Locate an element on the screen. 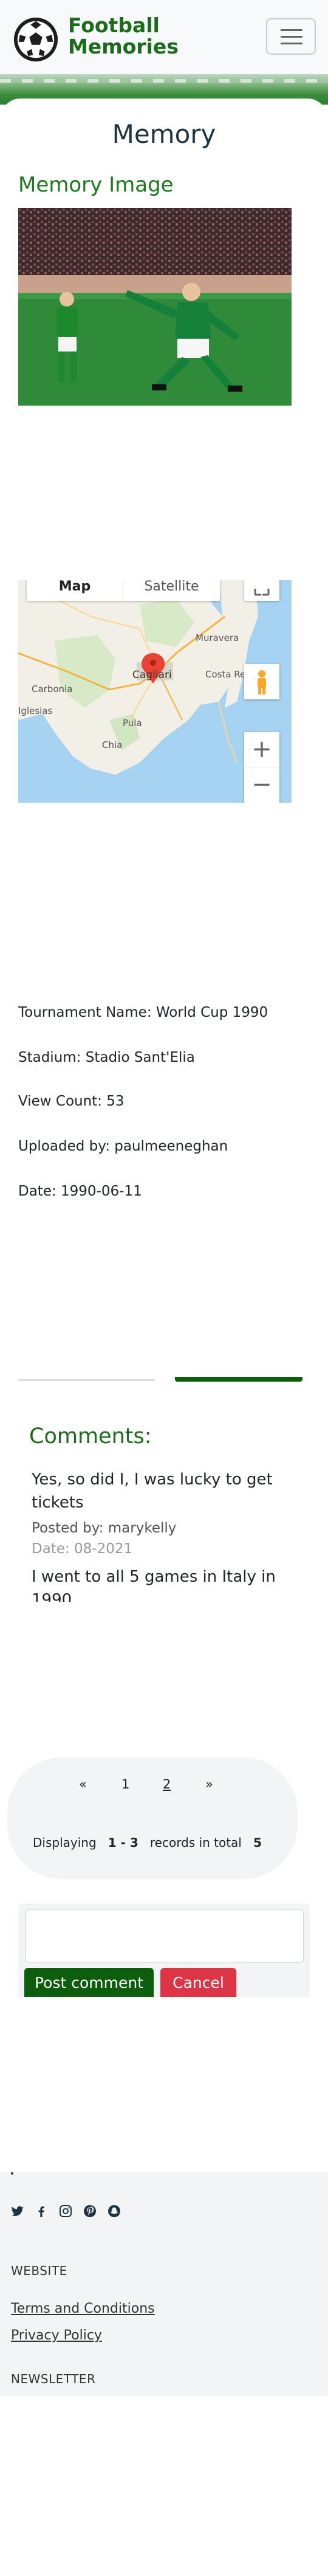  fullscreen-icon is located at coordinates (261, 590).